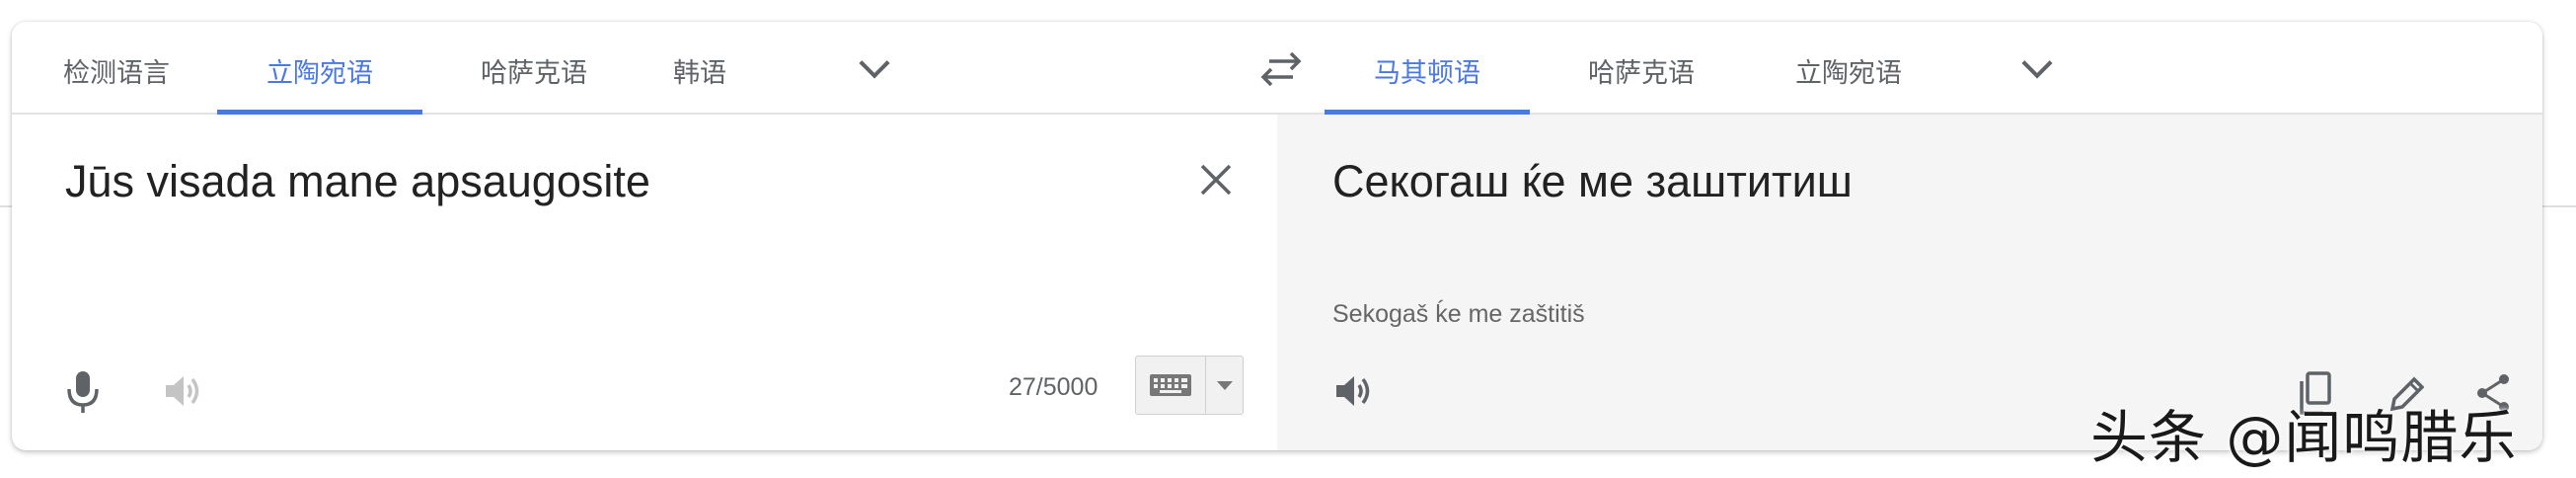 The width and height of the screenshot is (2576, 478). I want to click on translation-text: Секогаш ќе ме заштитиш, so click(1592, 181).